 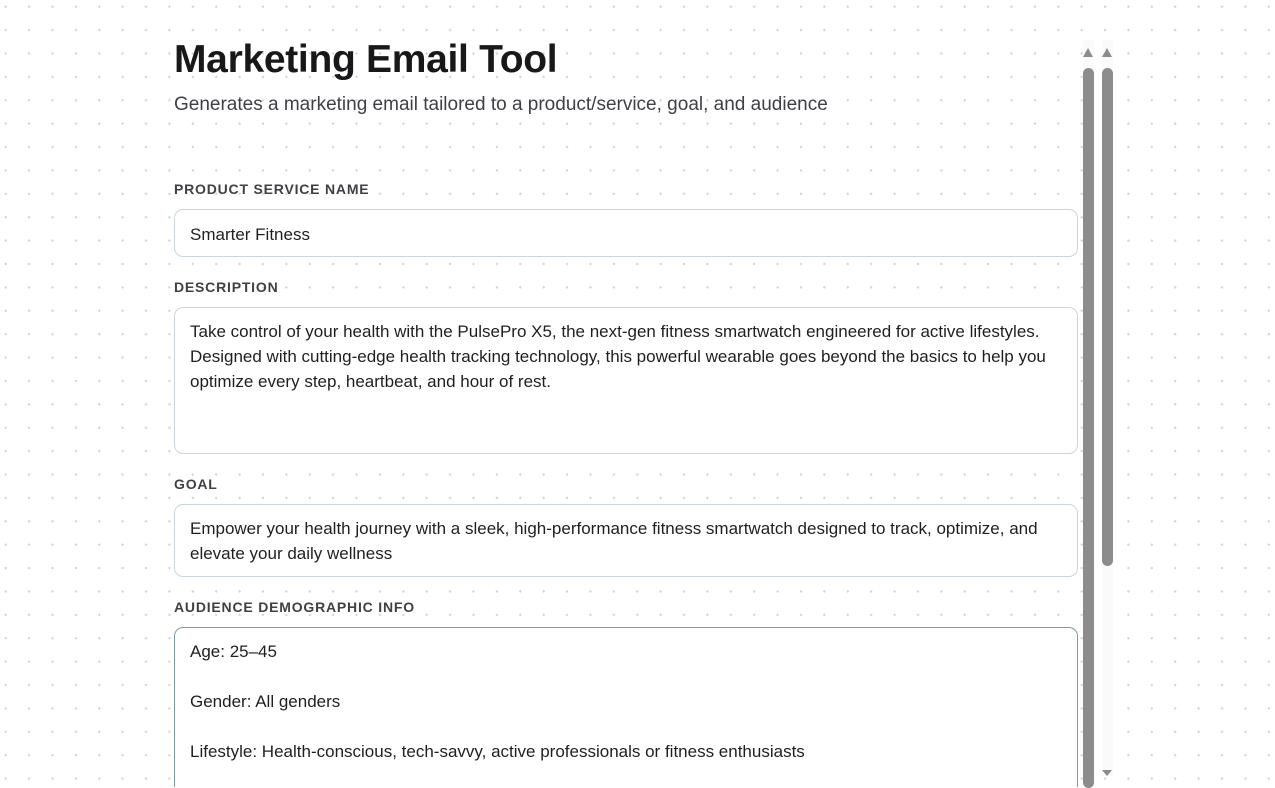 What do you see at coordinates (1088, 428) in the screenshot?
I see `inner-scrollbar-thumb` at bounding box center [1088, 428].